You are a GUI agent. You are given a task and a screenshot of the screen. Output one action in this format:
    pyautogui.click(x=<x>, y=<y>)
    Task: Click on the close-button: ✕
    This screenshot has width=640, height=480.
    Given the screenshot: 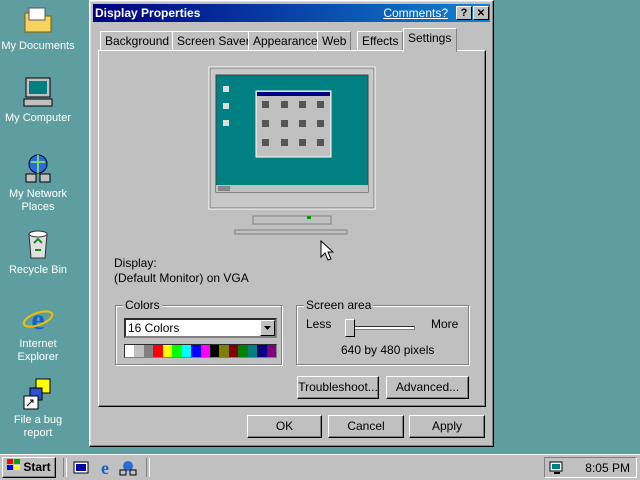 What is the action you would take?
    pyautogui.click(x=481, y=13)
    